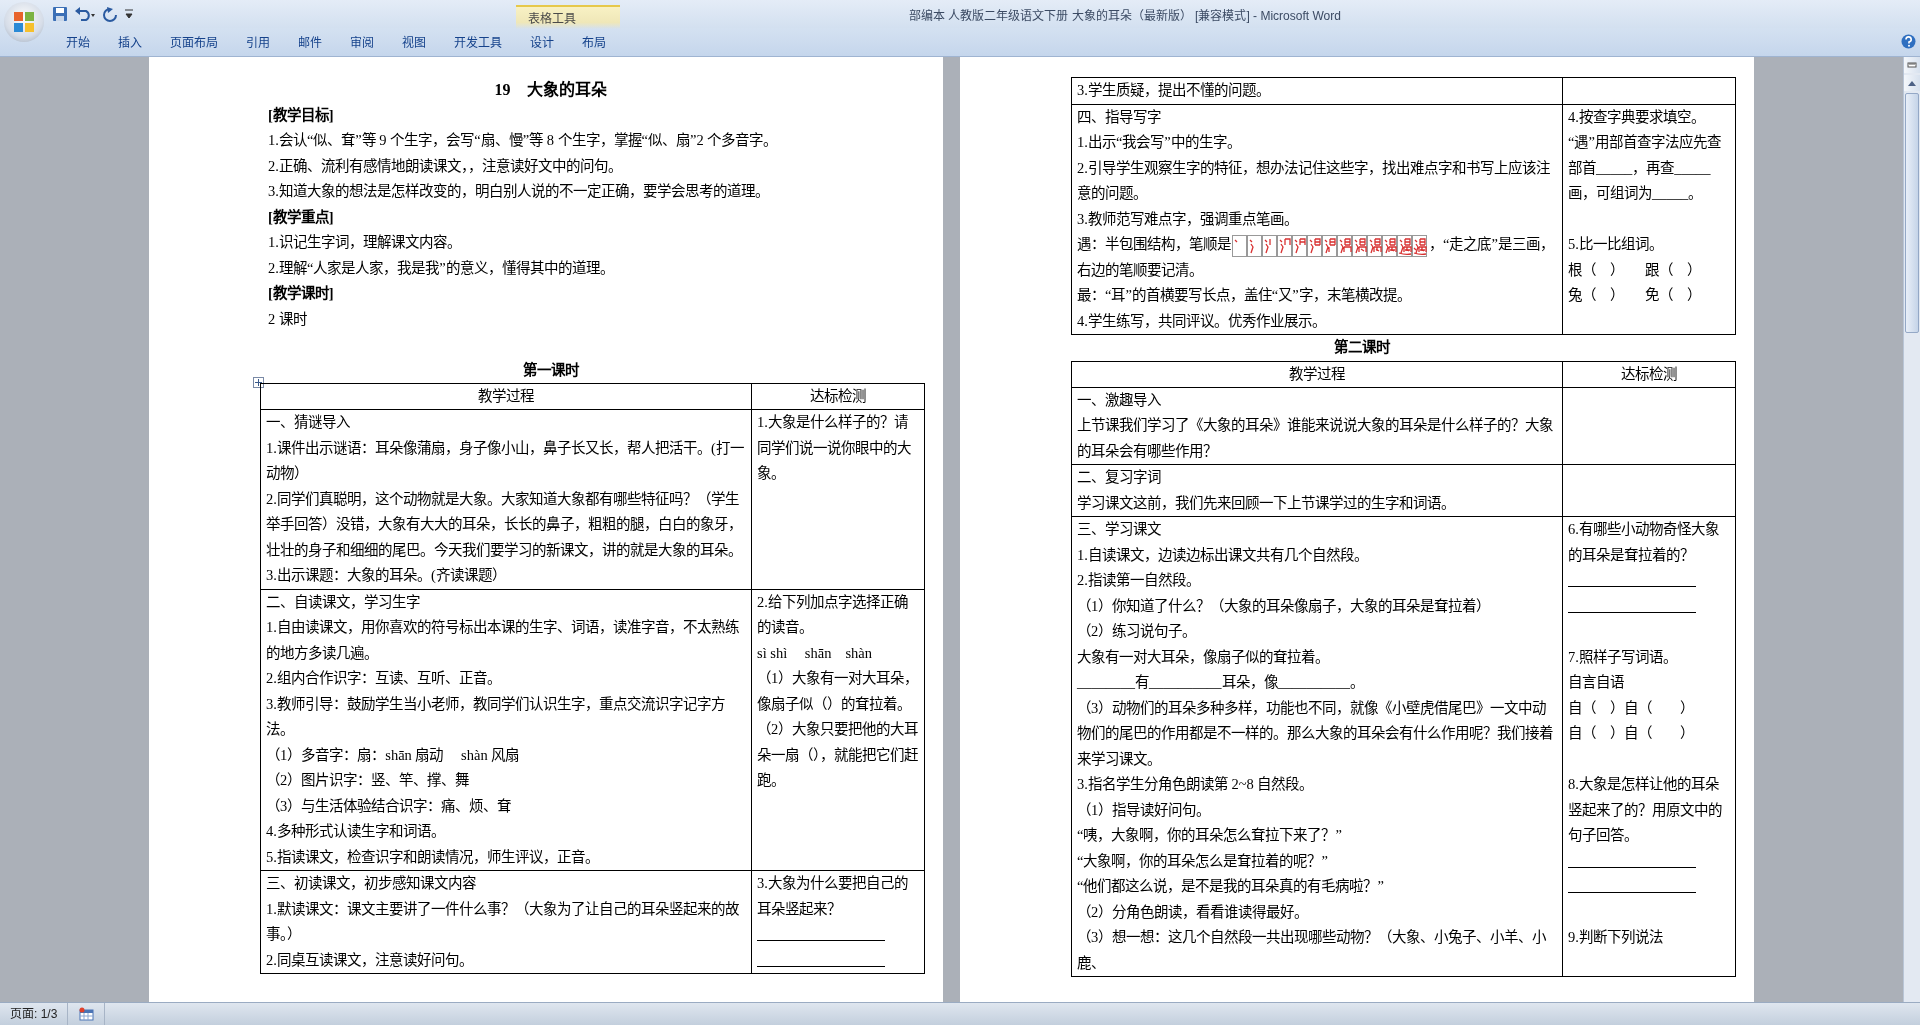 This screenshot has height=1025, width=1920. I want to click on cell-text: 6.有哪些小动物奇怪大象的耳朵是耷拉着的？, so click(1644, 542).